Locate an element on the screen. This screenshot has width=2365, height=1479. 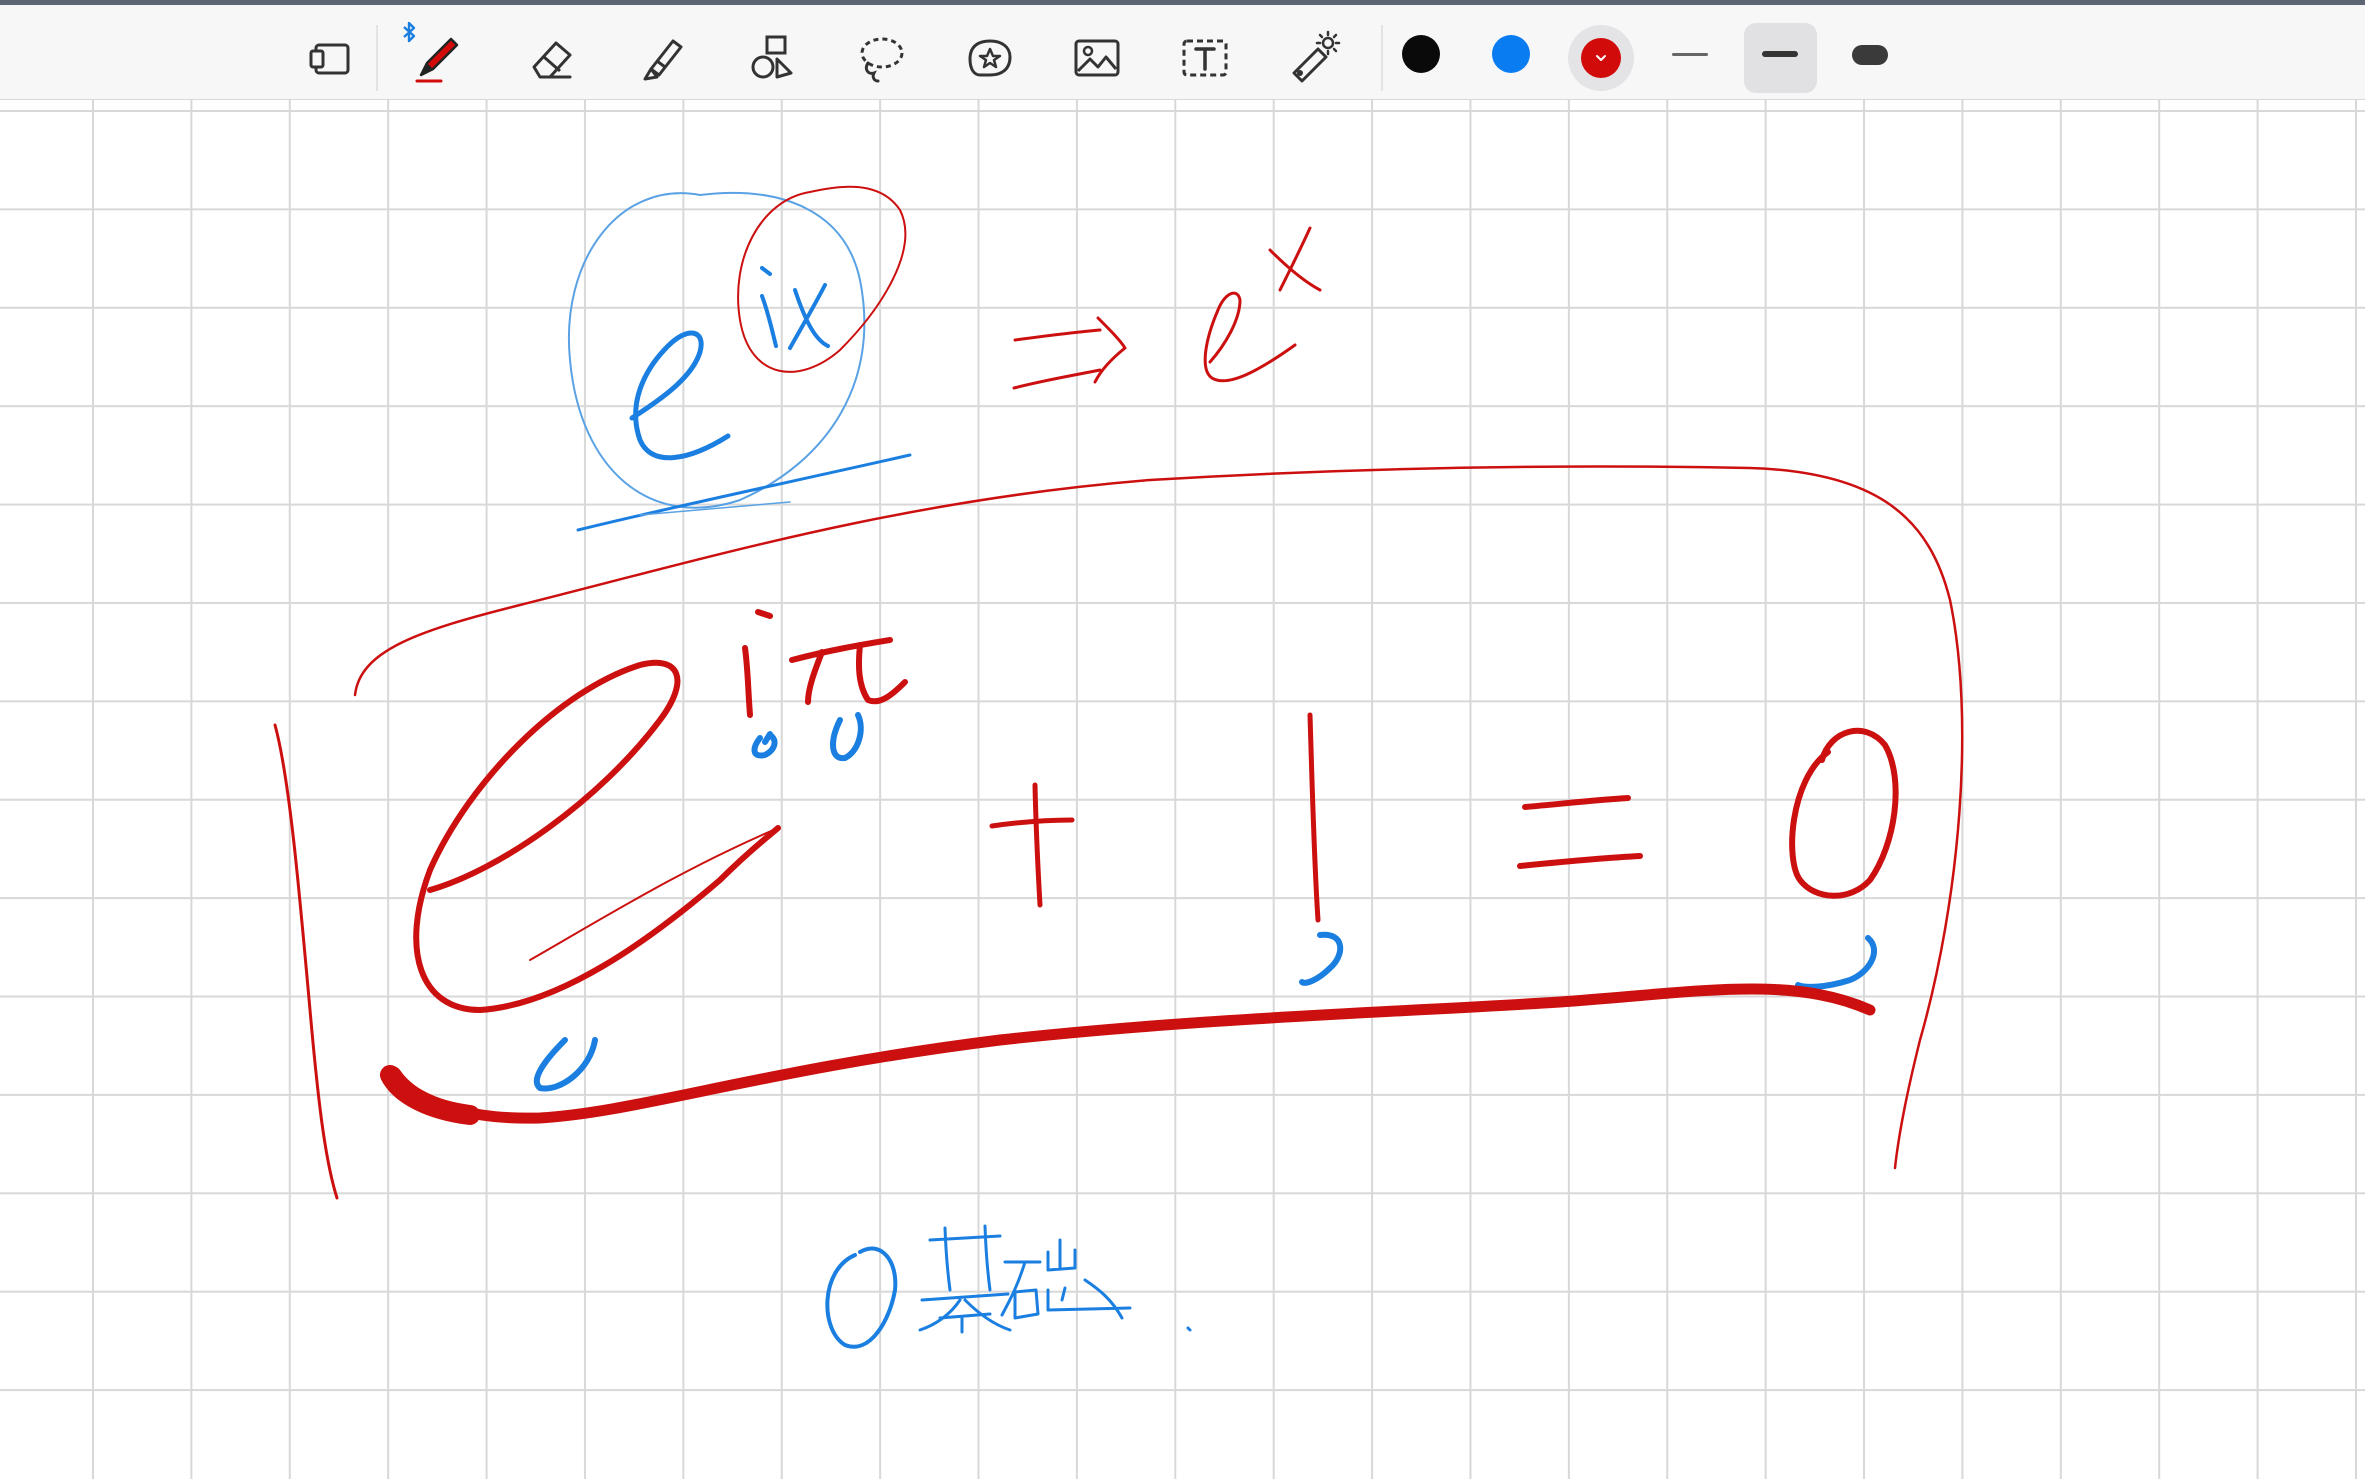
pen-icon is located at coordinates (437, 60).